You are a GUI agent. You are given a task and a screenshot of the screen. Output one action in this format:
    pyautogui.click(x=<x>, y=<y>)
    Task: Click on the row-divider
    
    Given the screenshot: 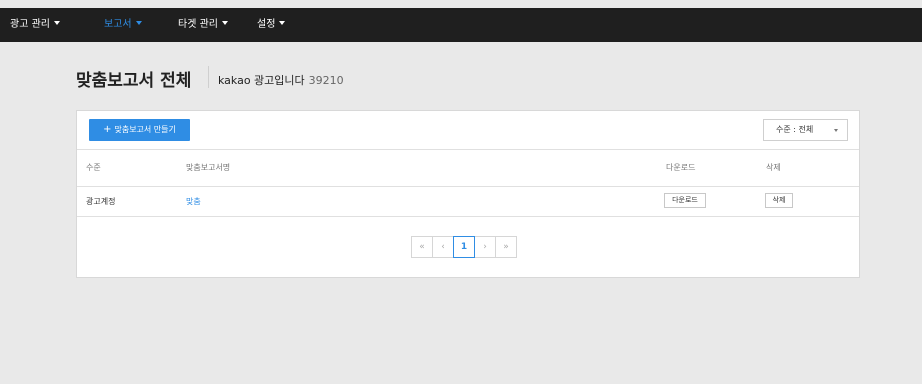 What is the action you would take?
    pyautogui.click(x=468, y=216)
    